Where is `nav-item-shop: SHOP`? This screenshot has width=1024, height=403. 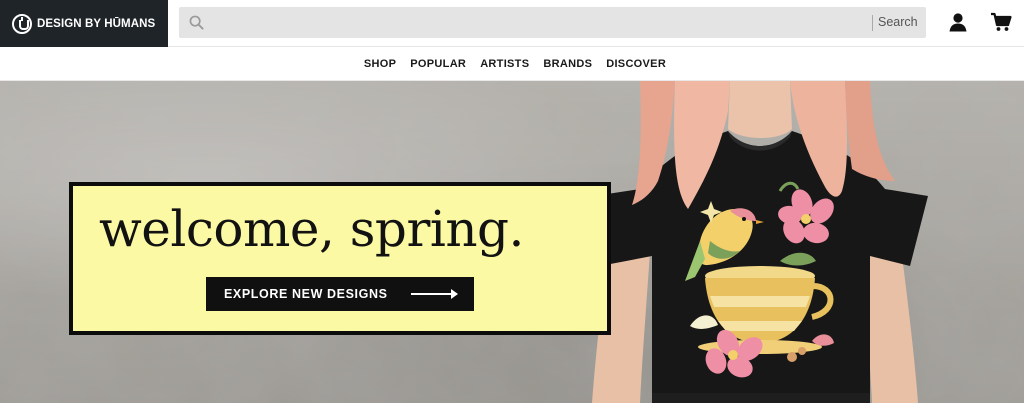 nav-item-shop: SHOP is located at coordinates (380, 64).